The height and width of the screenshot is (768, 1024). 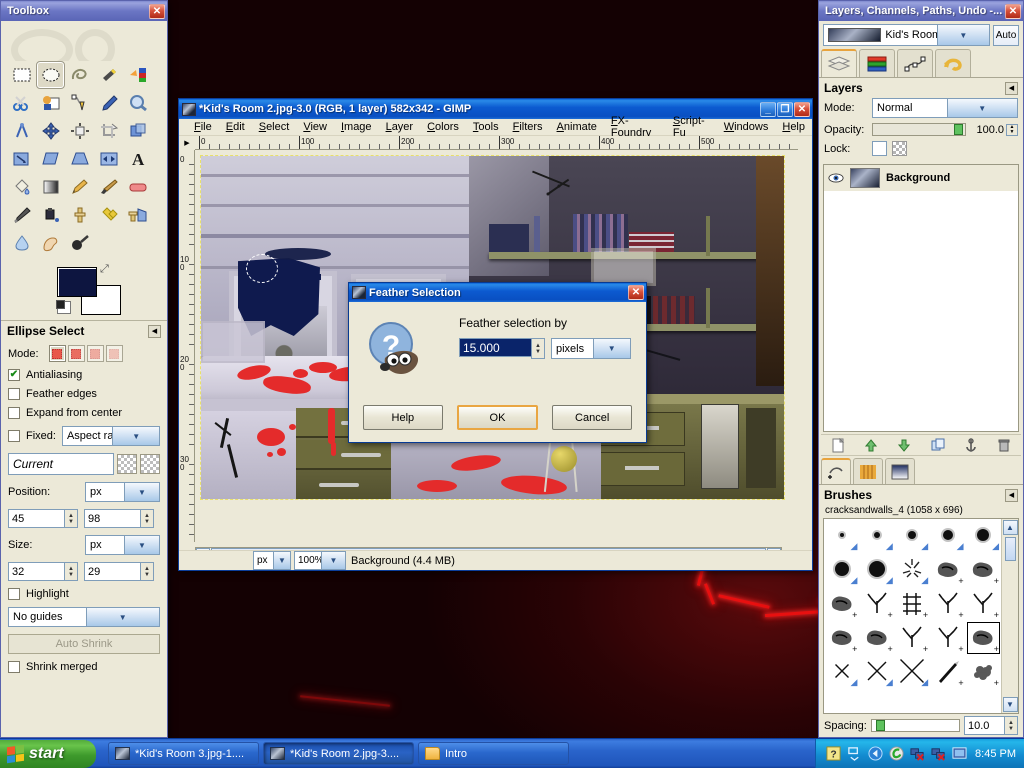 What do you see at coordinates (84, 667) in the screenshot?
I see `shrink-merged-row: Shrink merged` at bounding box center [84, 667].